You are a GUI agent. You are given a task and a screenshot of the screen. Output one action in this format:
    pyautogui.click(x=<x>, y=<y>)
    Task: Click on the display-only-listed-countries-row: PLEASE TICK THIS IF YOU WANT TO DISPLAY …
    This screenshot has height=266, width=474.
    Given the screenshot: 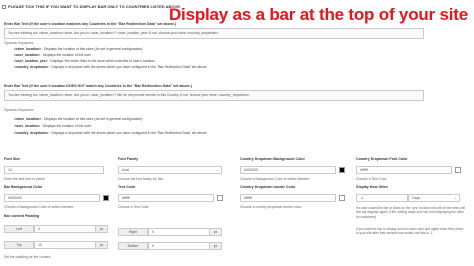 What is the action you would take?
    pyautogui.click(x=91, y=6)
    